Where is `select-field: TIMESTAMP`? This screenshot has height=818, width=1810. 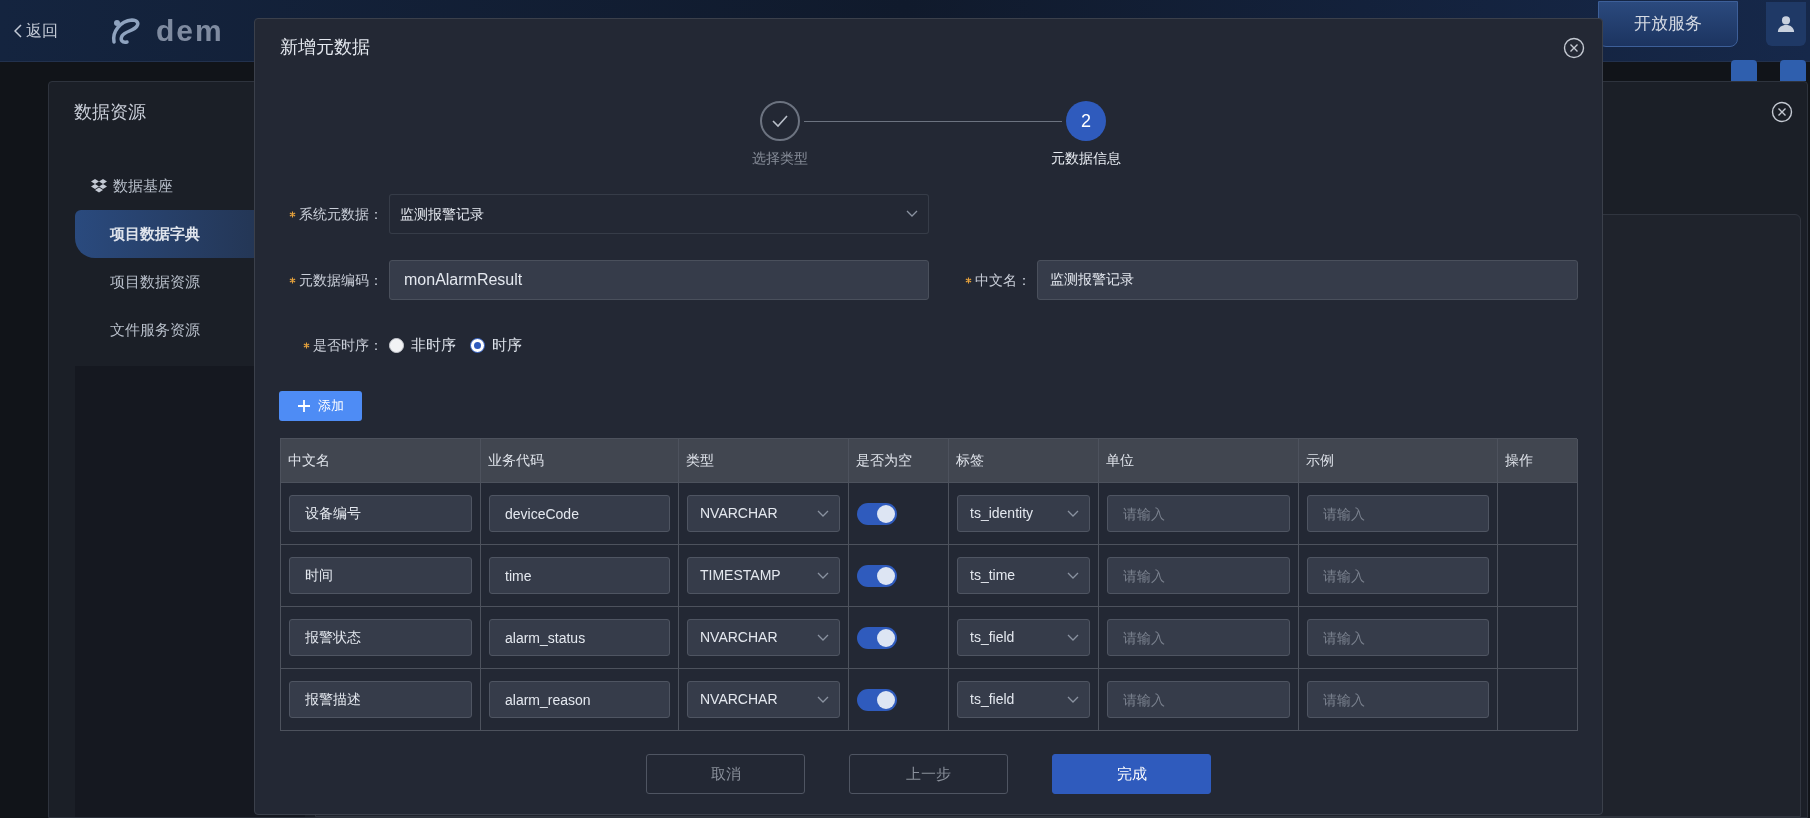 select-field: TIMESTAMP is located at coordinates (763, 575).